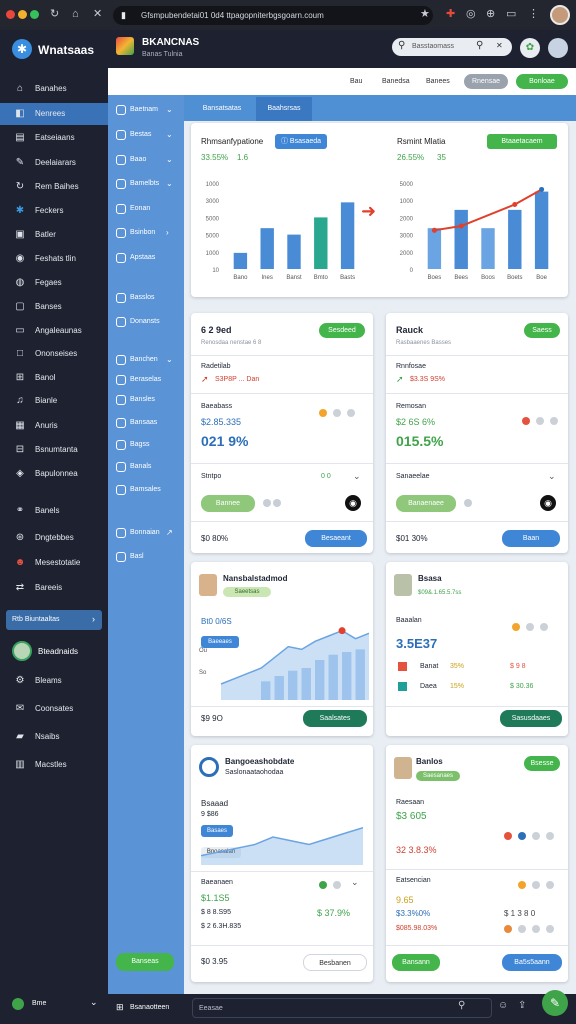 The image size is (576, 1024). I want to click on sidebar-lower-item-2: ✉ Coonsates, so click(54, 709).